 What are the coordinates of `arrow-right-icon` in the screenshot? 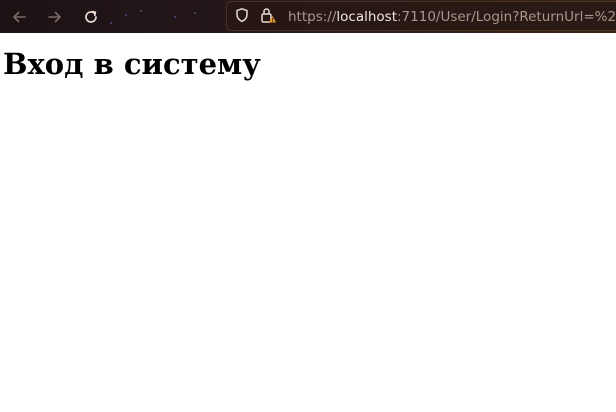 It's located at (55, 17).